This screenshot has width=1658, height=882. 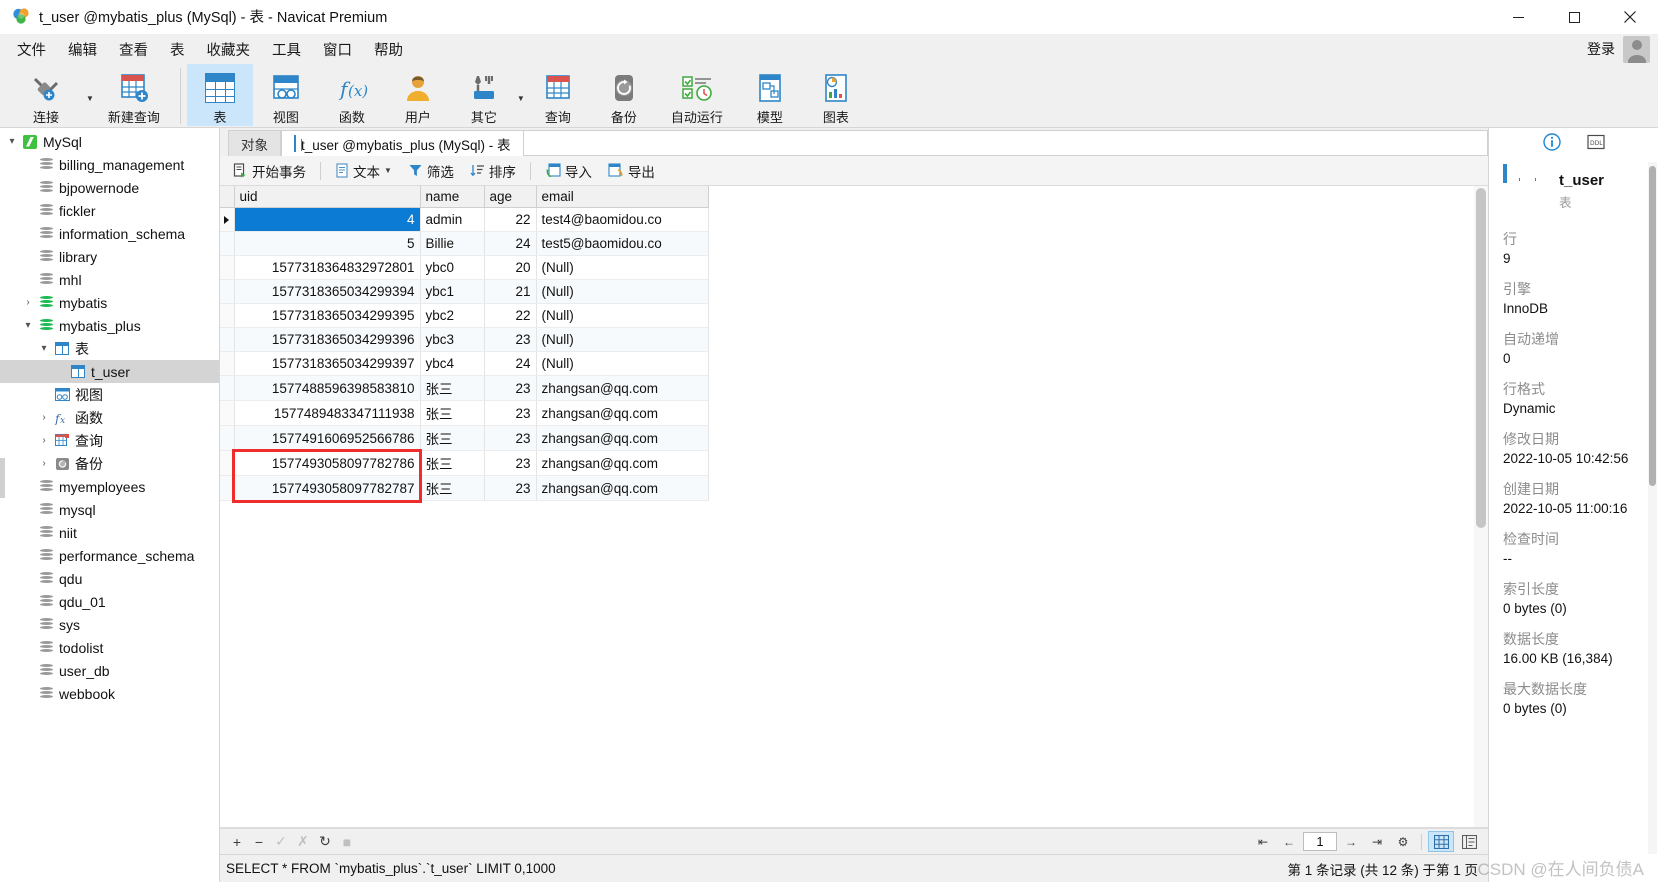 What do you see at coordinates (109, 141) in the screenshot?
I see `sidebar-item-MySql: ▾ MySql` at bounding box center [109, 141].